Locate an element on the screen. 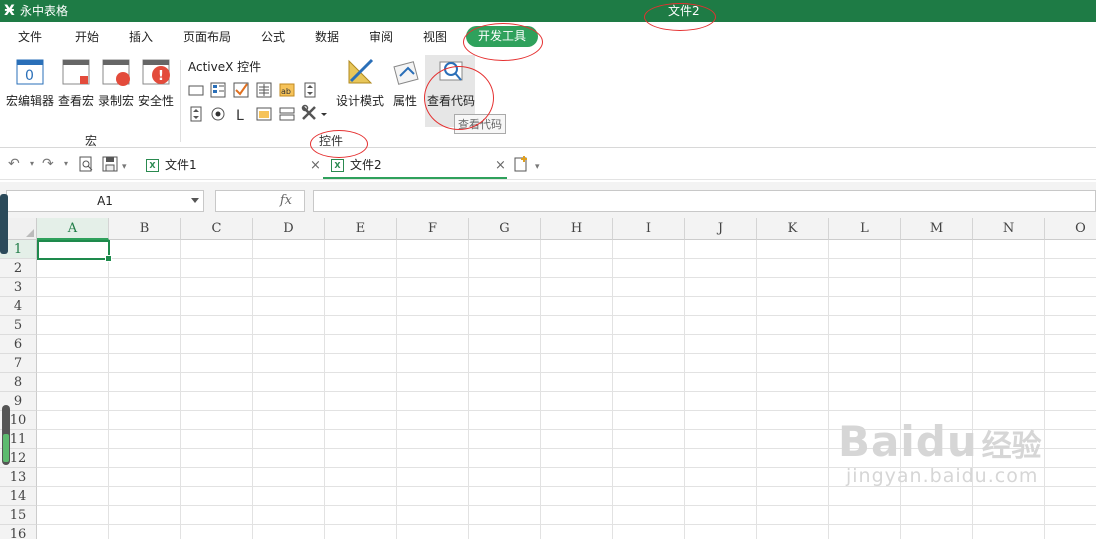 The height and width of the screenshot is (539, 1096). column-header: M is located at coordinates (937, 229).